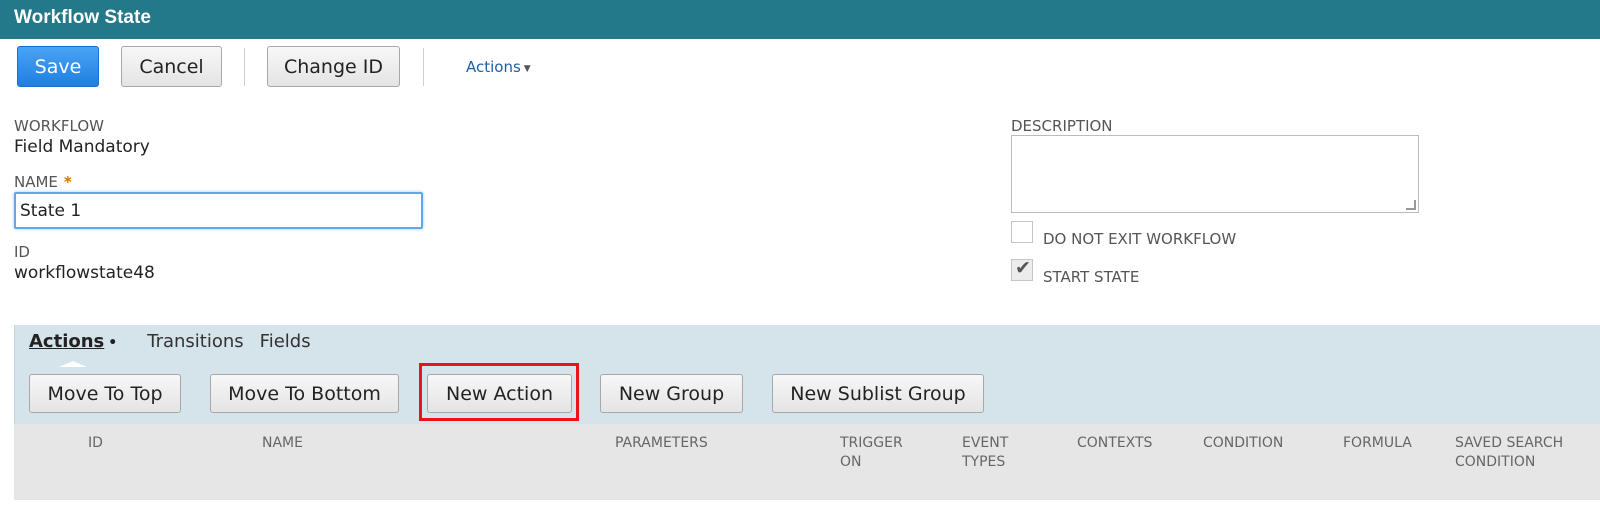 This screenshot has height=519, width=1600. Describe the element at coordinates (333, 66) in the screenshot. I see `change-id-button: Change ID` at that location.